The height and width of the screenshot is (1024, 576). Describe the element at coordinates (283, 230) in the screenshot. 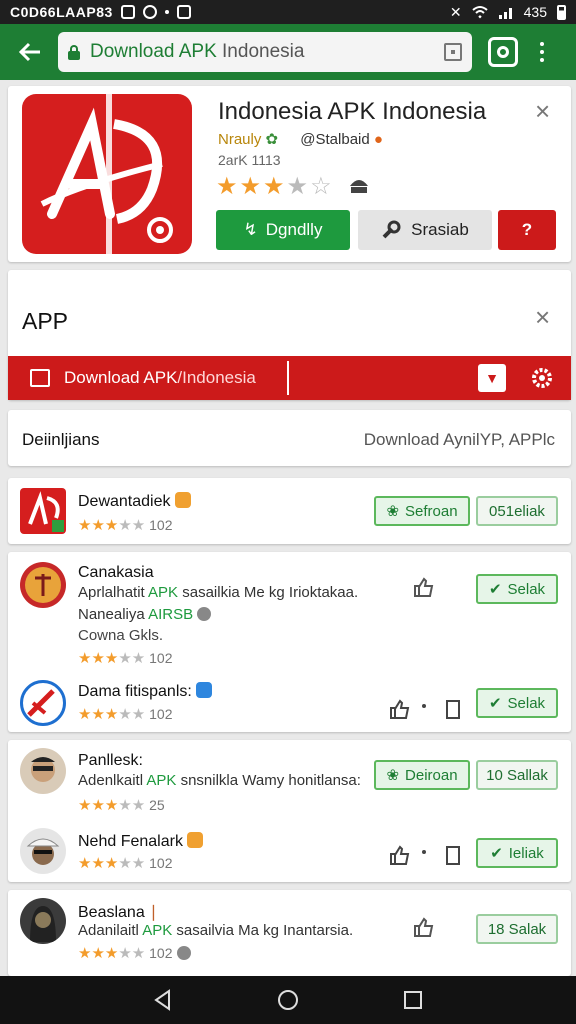

I see `download-button: ↯ Dgndlly` at that location.